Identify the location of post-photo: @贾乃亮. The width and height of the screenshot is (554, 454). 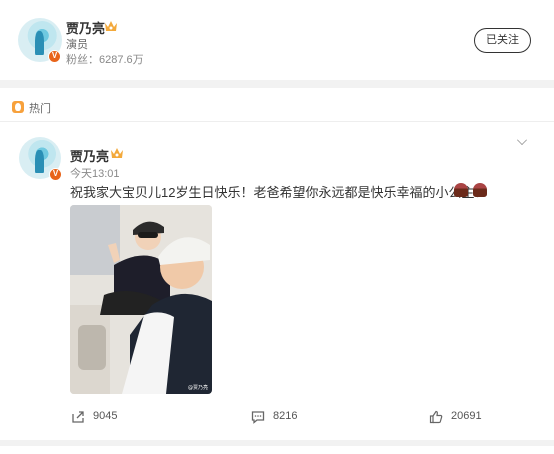
(141, 299).